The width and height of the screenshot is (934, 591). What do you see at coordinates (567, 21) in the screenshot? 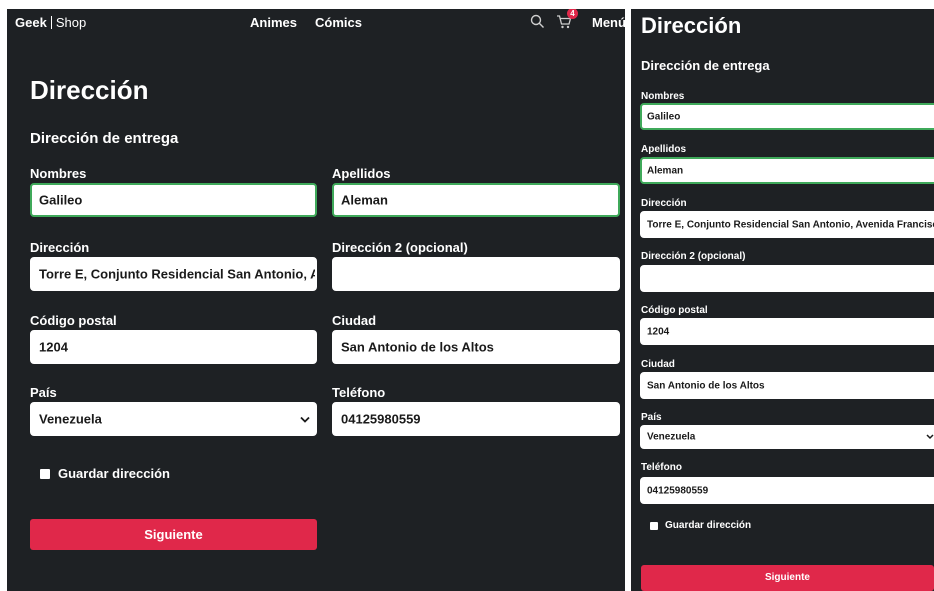
I see `cart-icon: 4` at bounding box center [567, 21].